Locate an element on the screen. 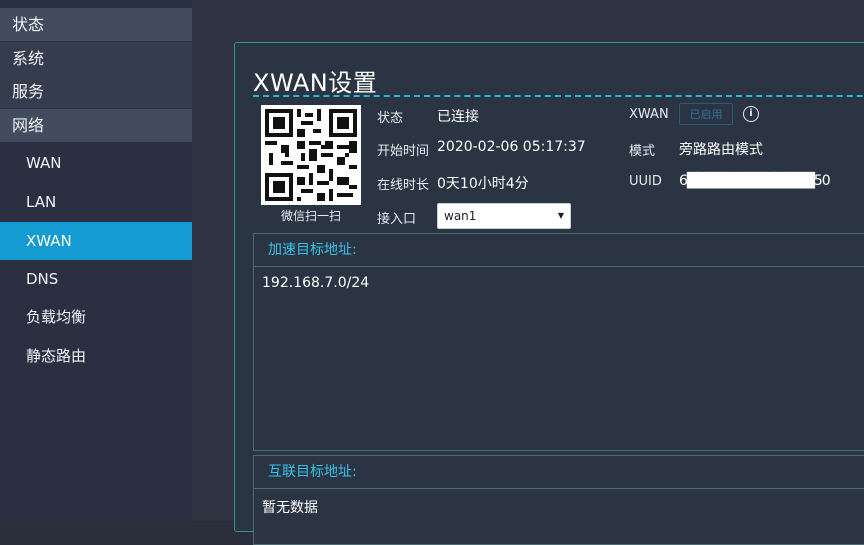 Image resolution: width=864 pixels, height=545 pixels. sidebar-item-label: LAN is located at coordinates (41, 202).